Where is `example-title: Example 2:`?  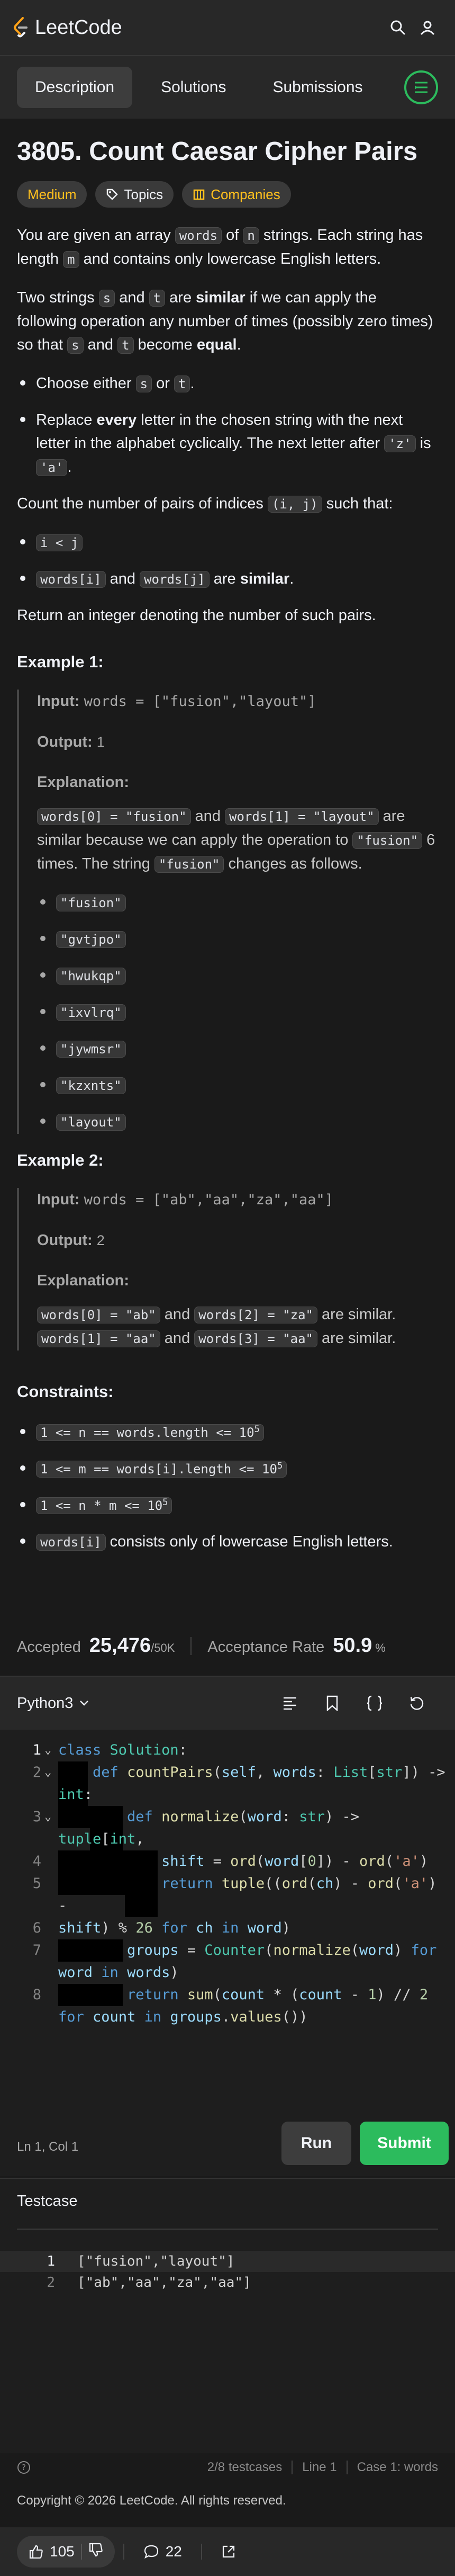
example-title: Example 2: is located at coordinates (61, 1160).